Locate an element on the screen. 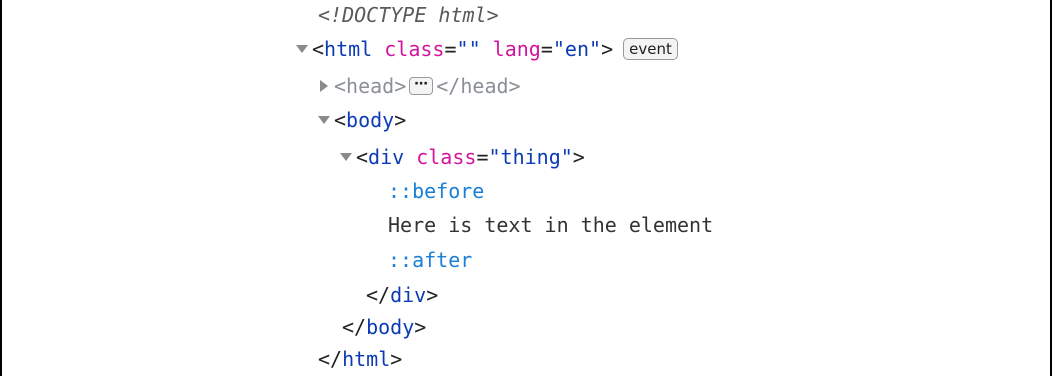 The width and height of the screenshot is (1054, 376). before-pseudo-node: ::before is located at coordinates (436, 191).